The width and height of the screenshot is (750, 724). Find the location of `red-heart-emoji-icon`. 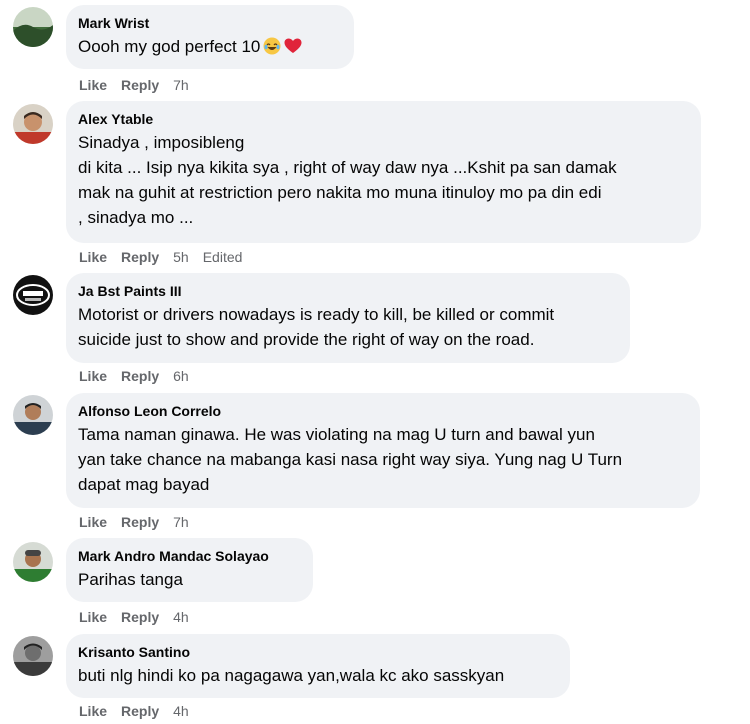

red-heart-emoji-icon is located at coordinates (293, 49).